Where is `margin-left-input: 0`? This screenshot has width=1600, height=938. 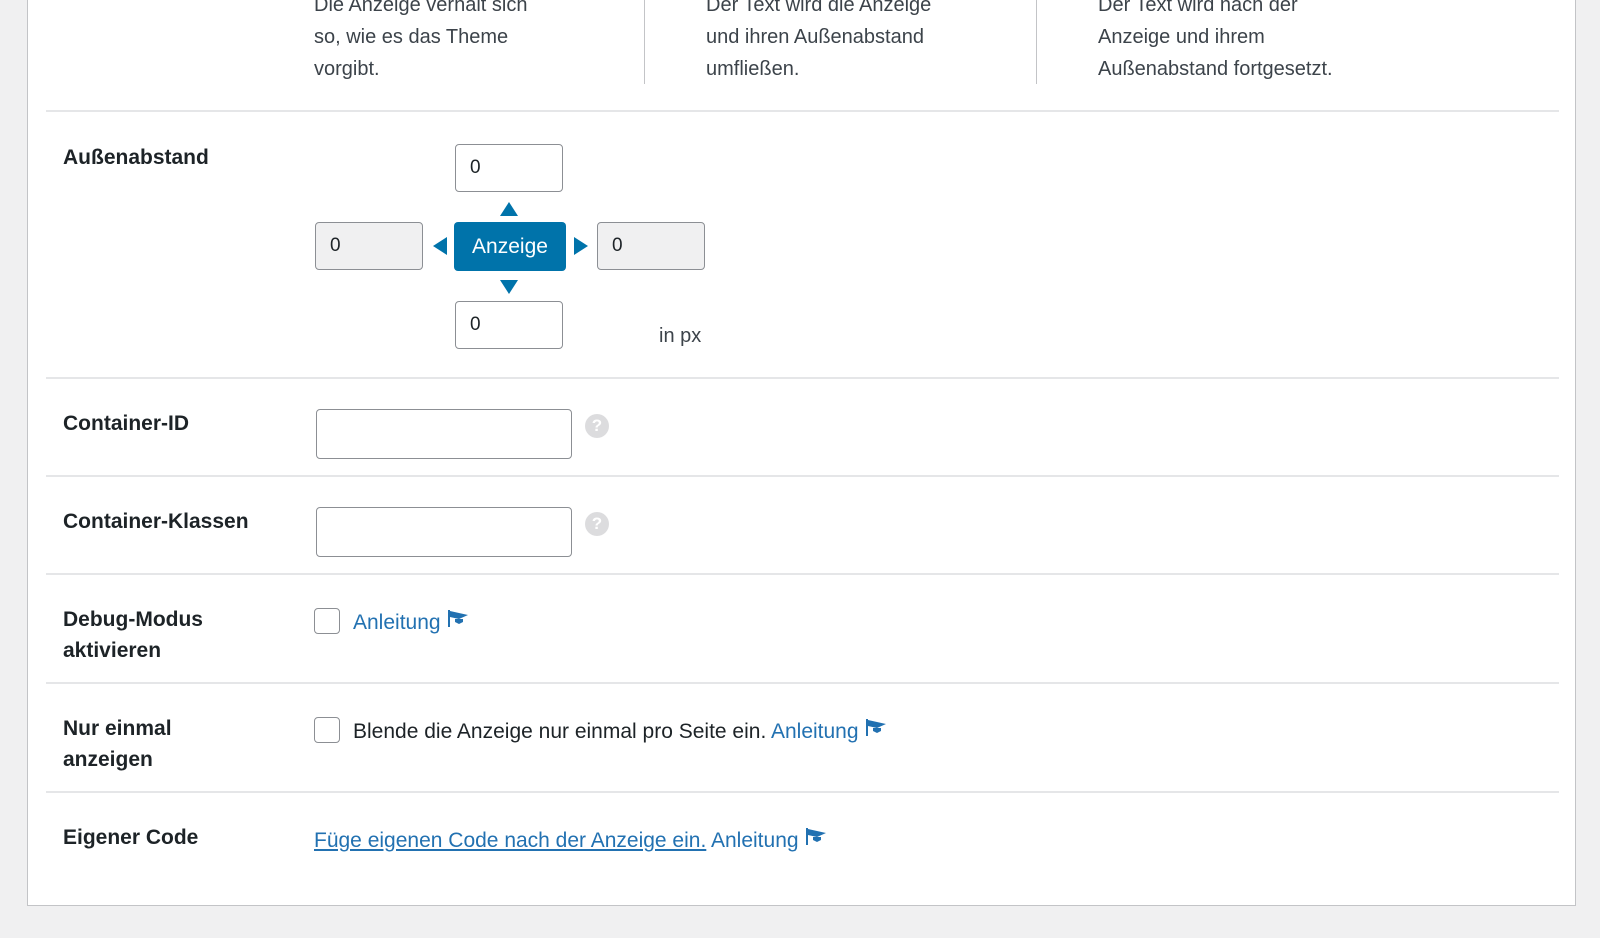 margin-left-input: 0 is located at coordinates (369, 246).